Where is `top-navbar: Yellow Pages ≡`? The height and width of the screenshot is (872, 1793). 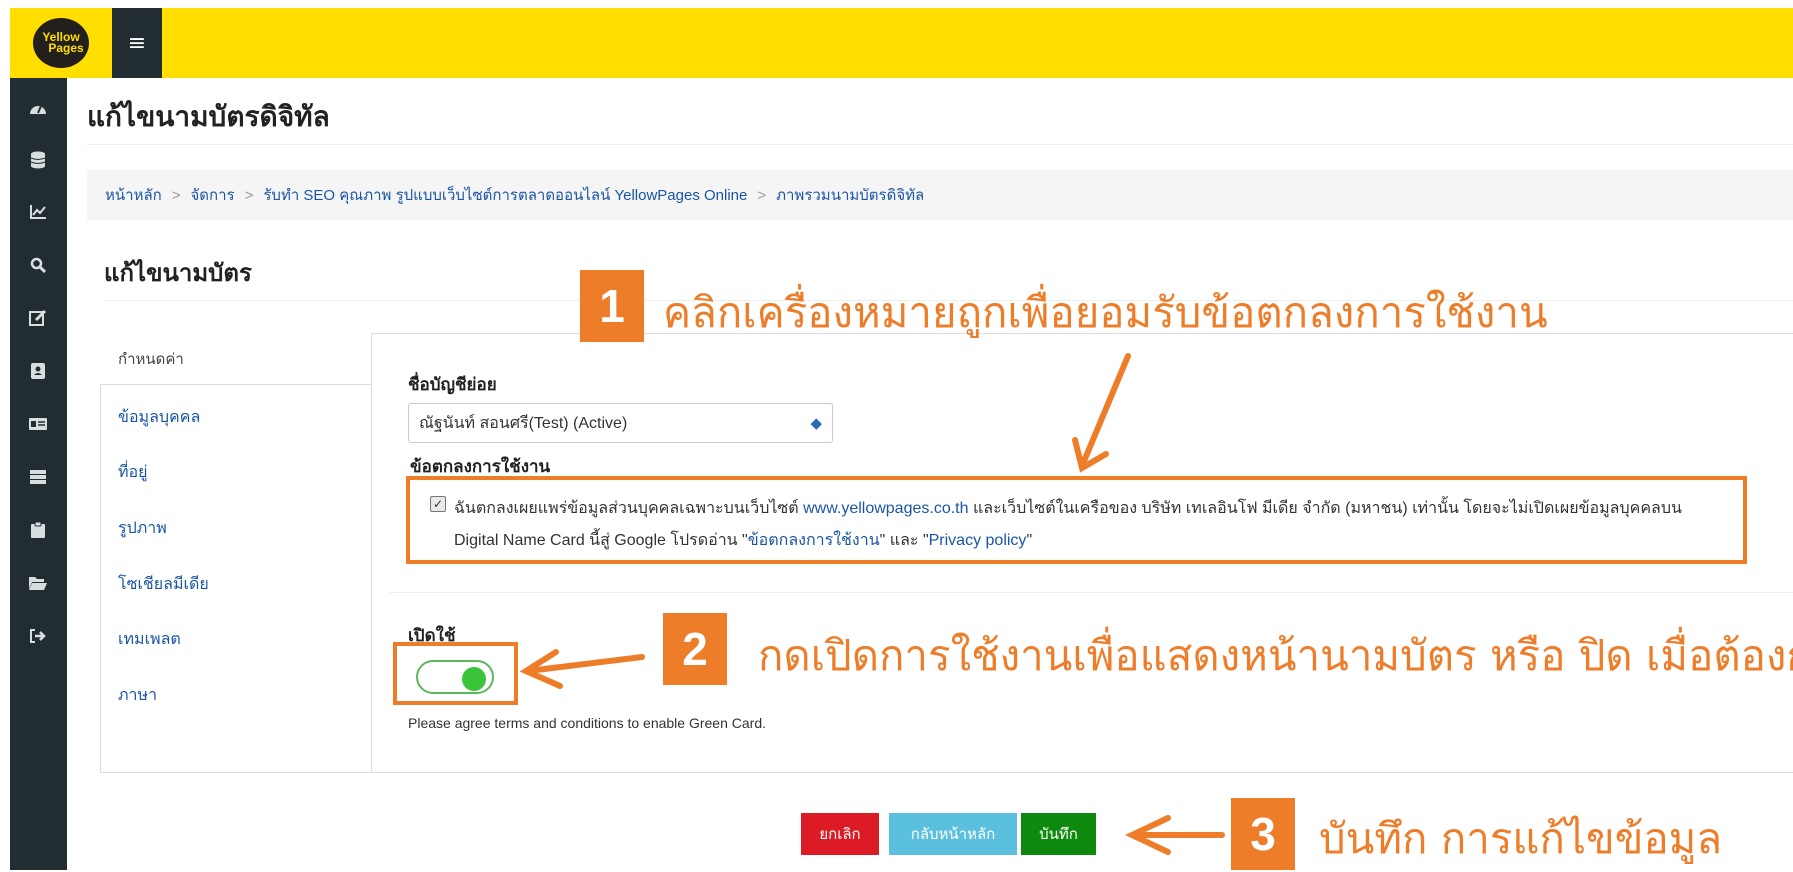
top-navbar: Yellow Pages ≡ is located at coordinates (901, 43).